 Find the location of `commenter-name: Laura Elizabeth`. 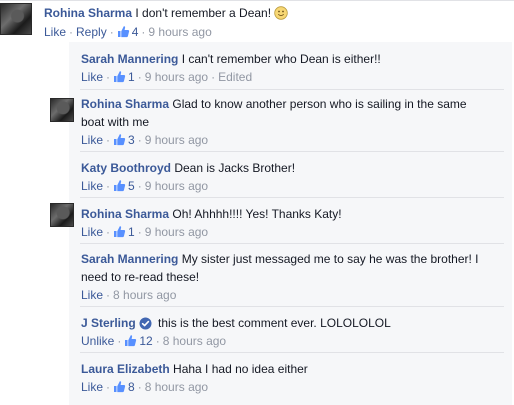

commenter-name: Laura Elizabeth is located at coordinates (125, 369).